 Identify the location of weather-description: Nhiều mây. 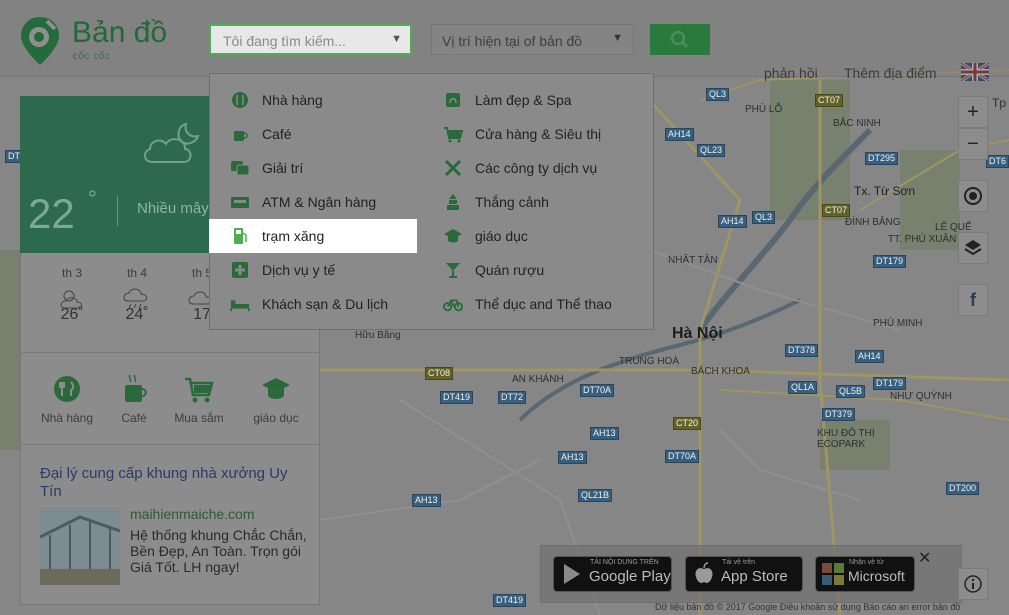
(173, 208).